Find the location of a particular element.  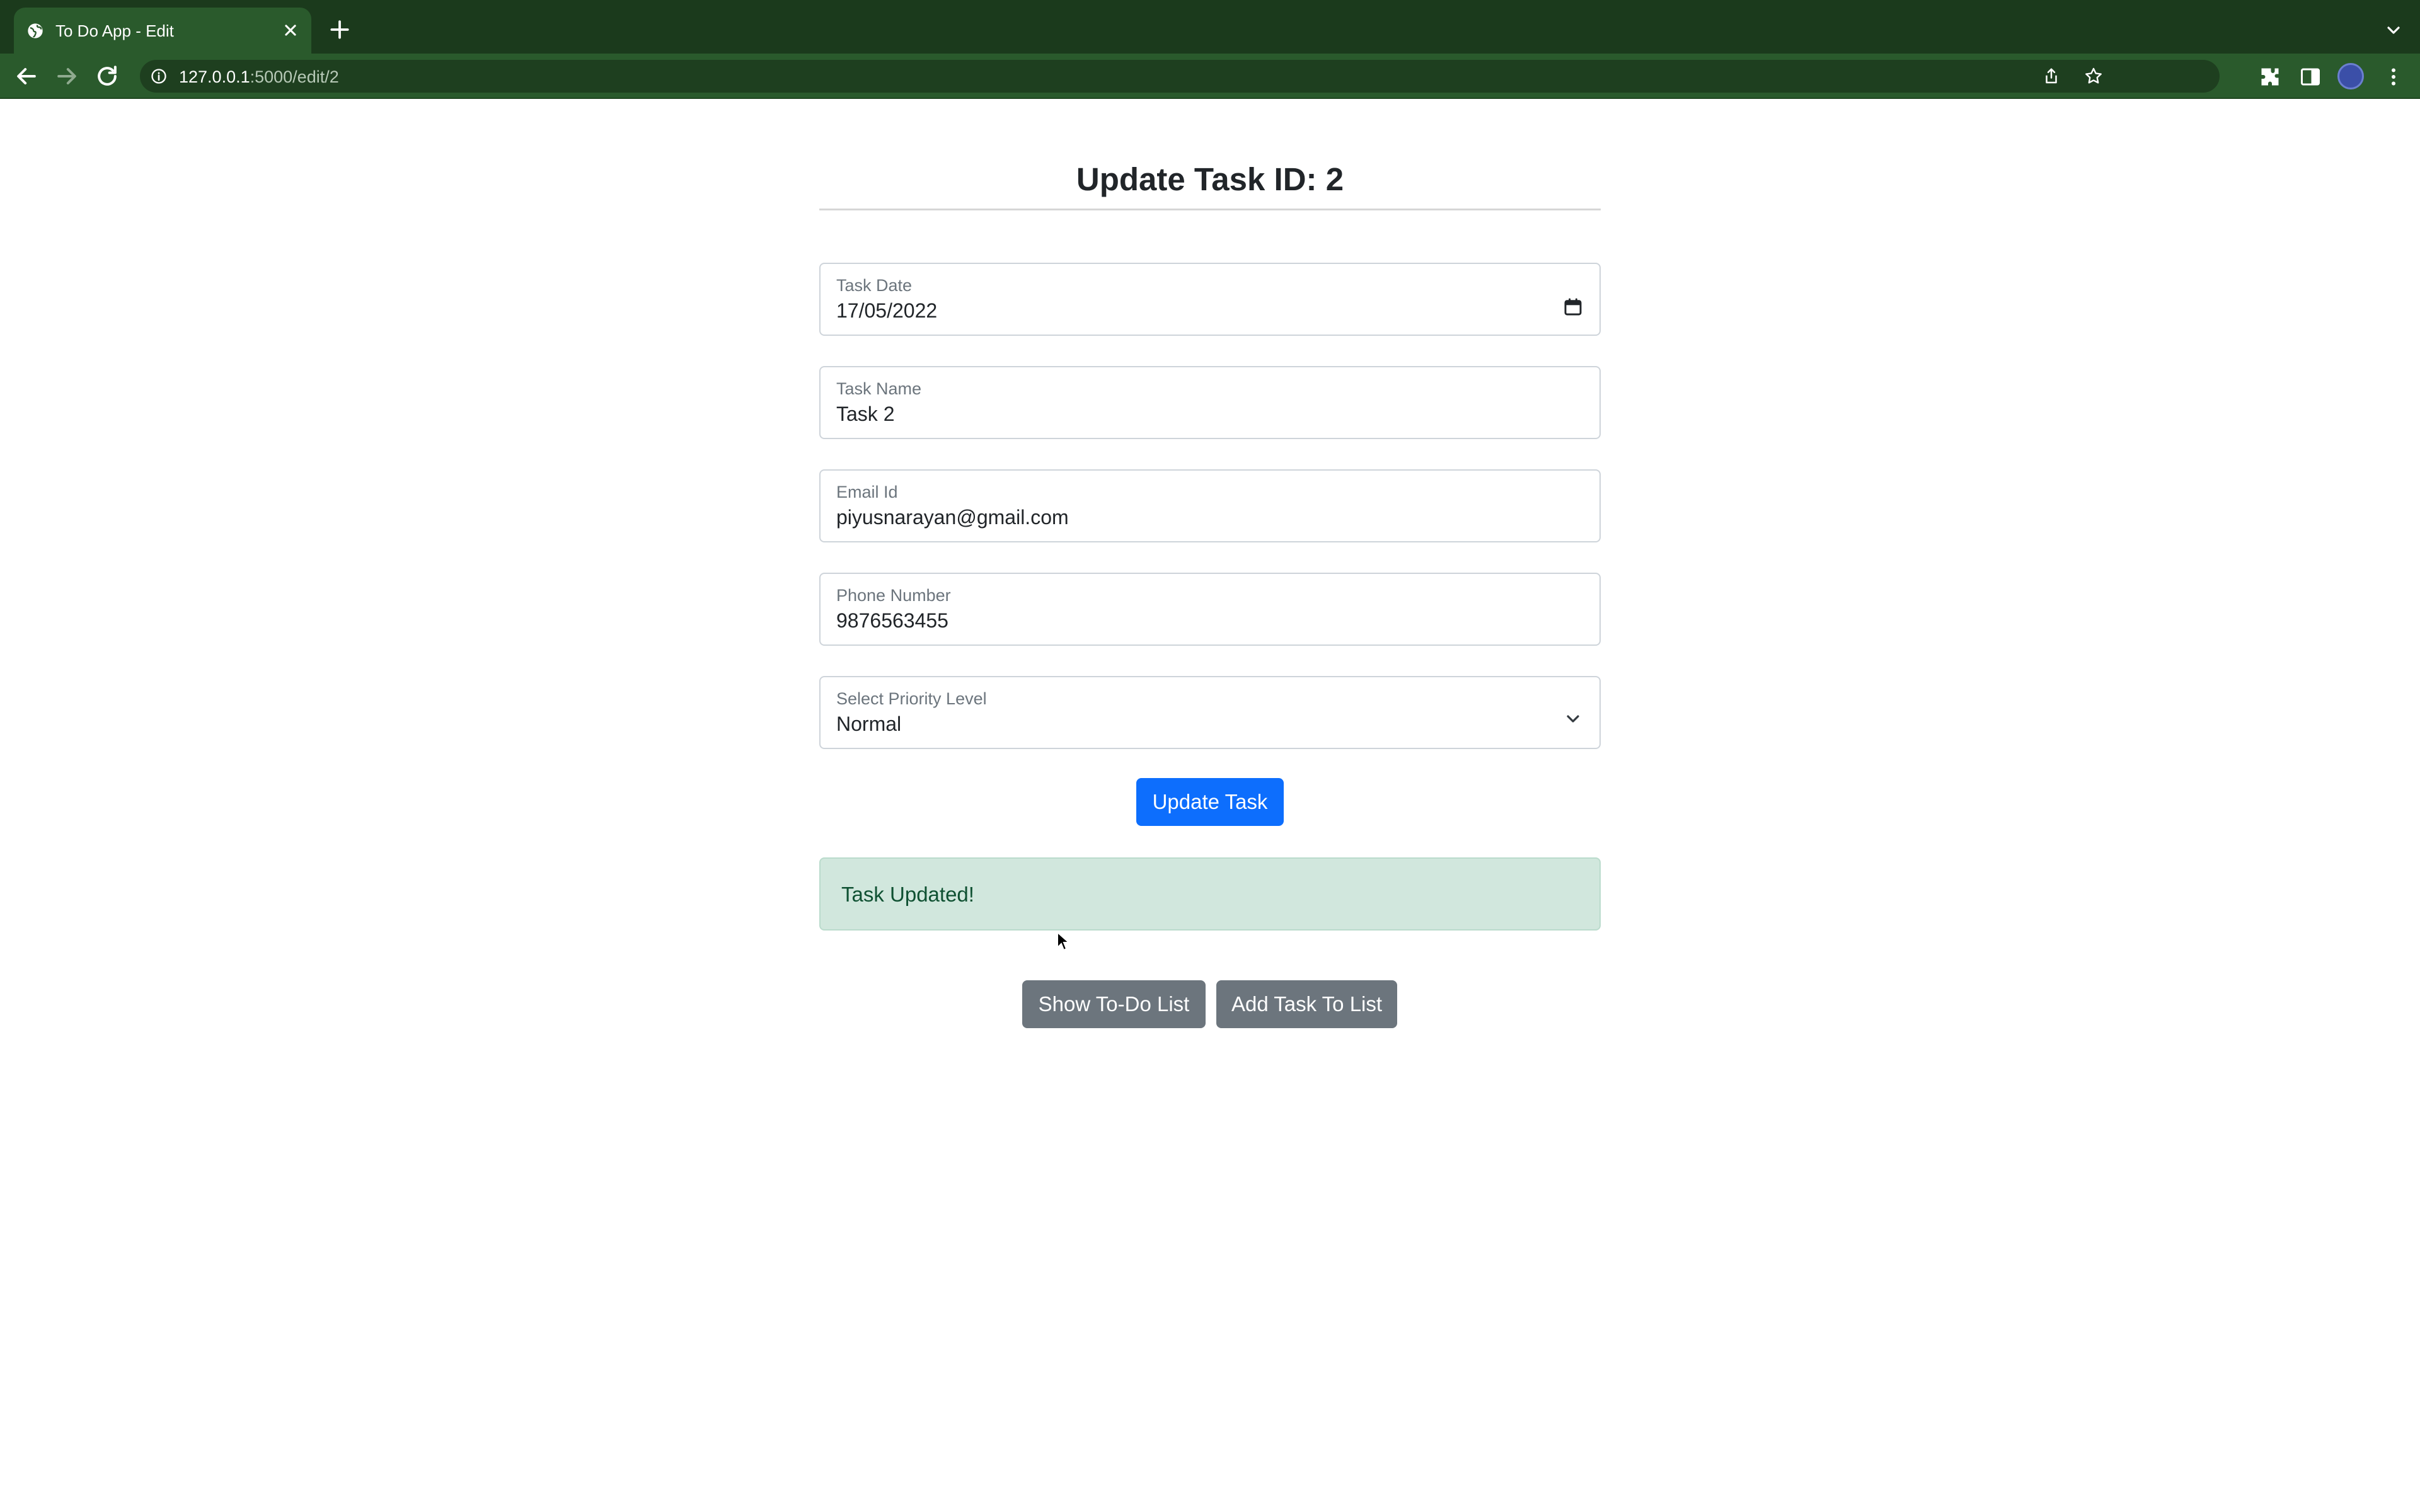

email-input: piyusnarayan@gmail.com is located at coordinates (1183, 517).